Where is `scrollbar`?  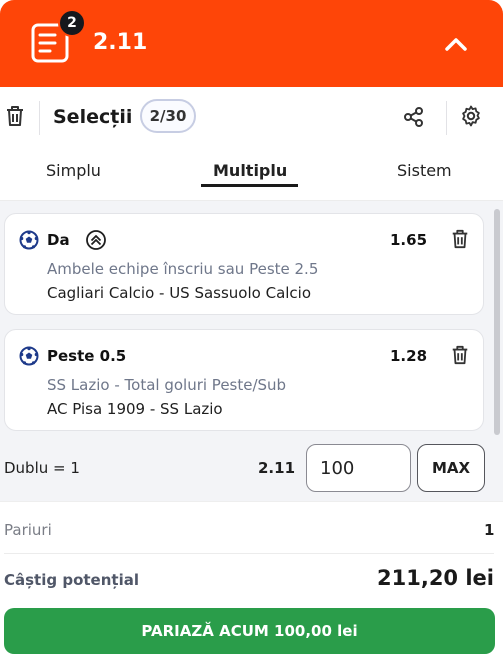
scrollbar is located at coordinates (497, 322).